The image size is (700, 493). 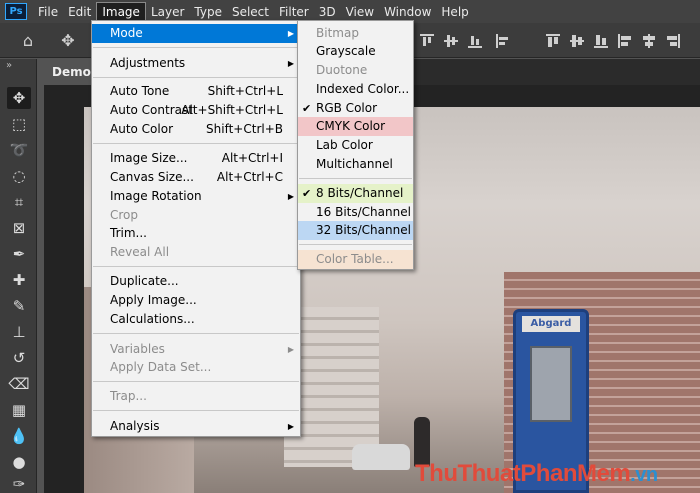 What do you see at coordinates (19, 462) in the screenshot?
I see `dodge-tool-icon: ●` at bounding box center [19, 462].